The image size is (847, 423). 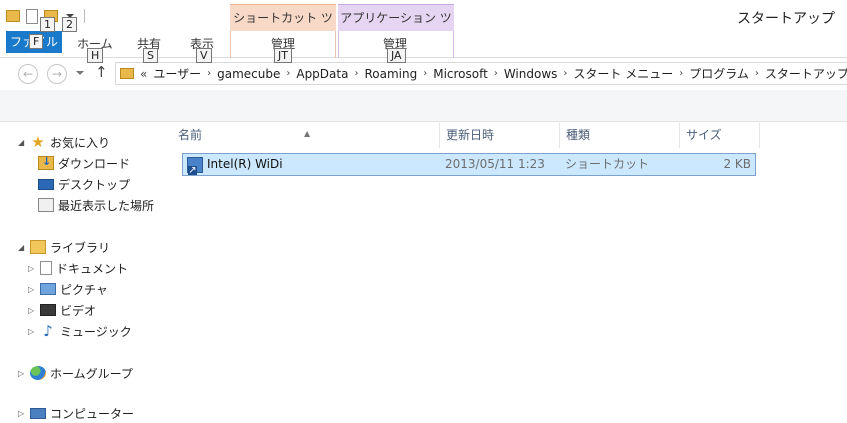 I want to click on downloads-folder-icon, so click(x=46, y=162).